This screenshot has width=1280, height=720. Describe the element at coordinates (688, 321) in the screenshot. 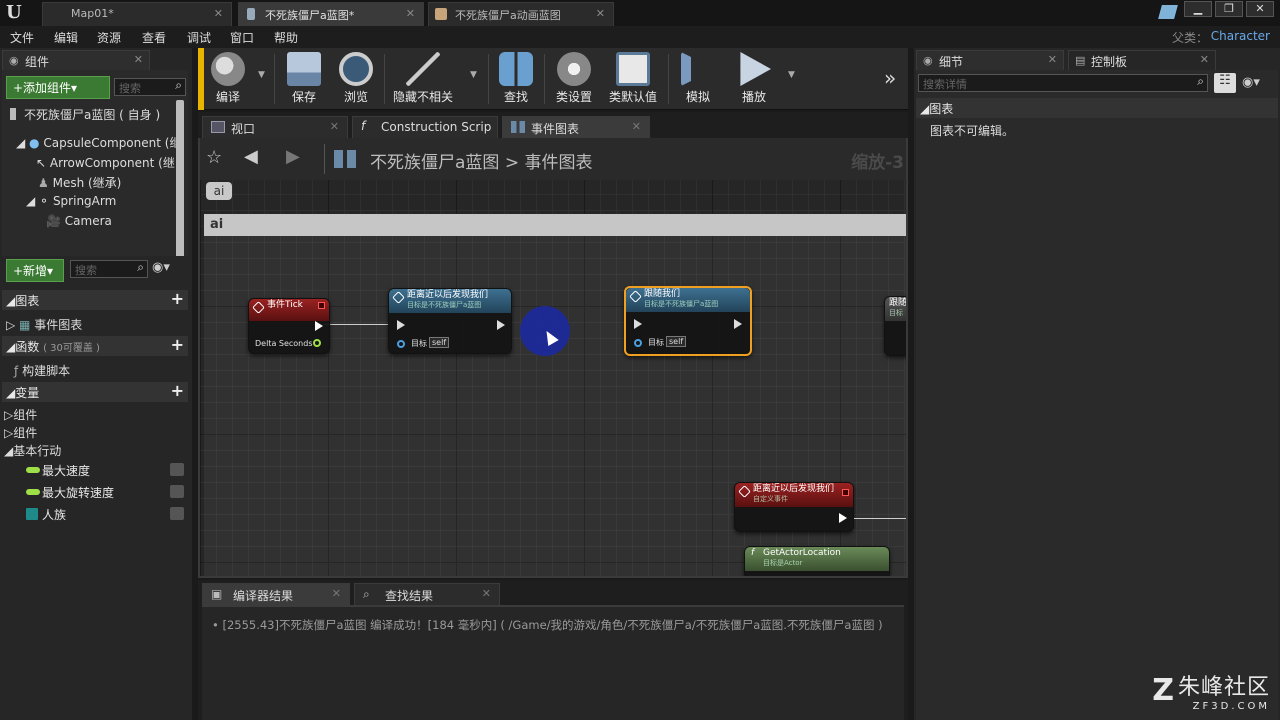

I see `follow-us-function-node: 跟随我们 目标是不死族僵尸a蓝图 目标 self` at that location.